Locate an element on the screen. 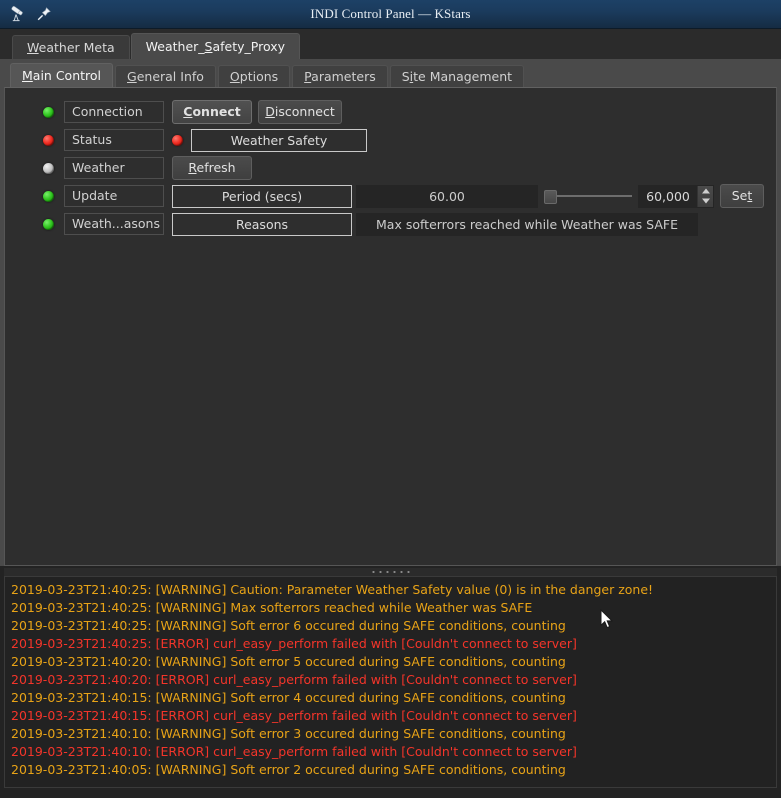 The height and width of the screenshot is (798, 781). set-button-pre: Se is located at coordinates (739, 195).